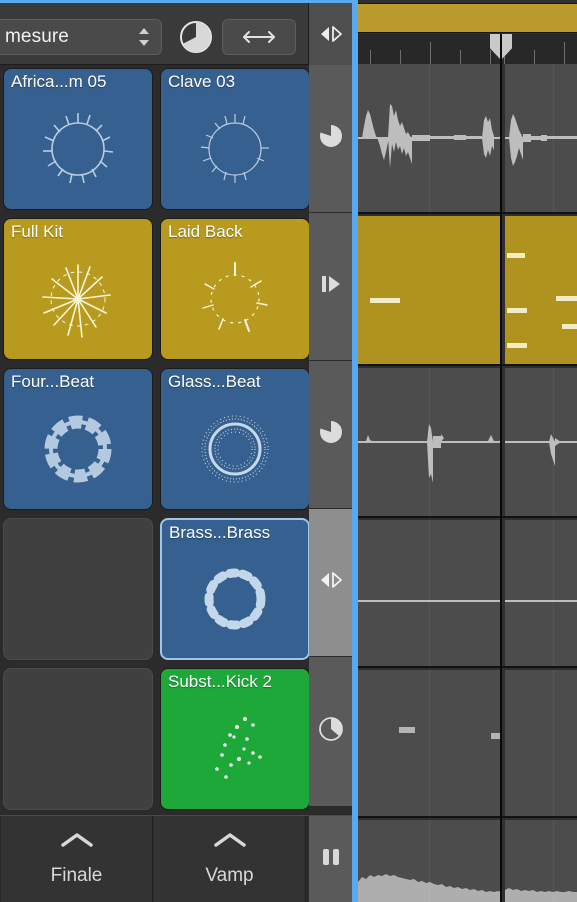 The image size is (577, 902). I want to click on loop-cell: Clave 03, so click(235, 139).